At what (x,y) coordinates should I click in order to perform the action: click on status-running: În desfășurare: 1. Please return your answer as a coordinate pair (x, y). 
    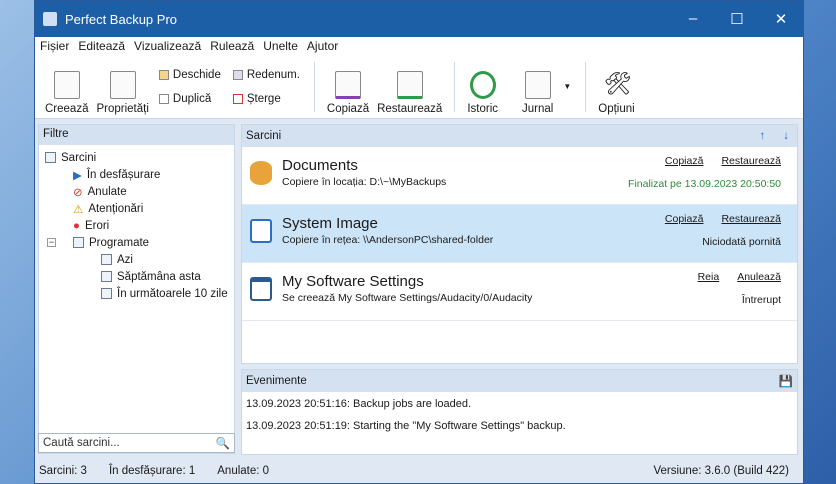
    Looking at the image, I should click on (152, 471).